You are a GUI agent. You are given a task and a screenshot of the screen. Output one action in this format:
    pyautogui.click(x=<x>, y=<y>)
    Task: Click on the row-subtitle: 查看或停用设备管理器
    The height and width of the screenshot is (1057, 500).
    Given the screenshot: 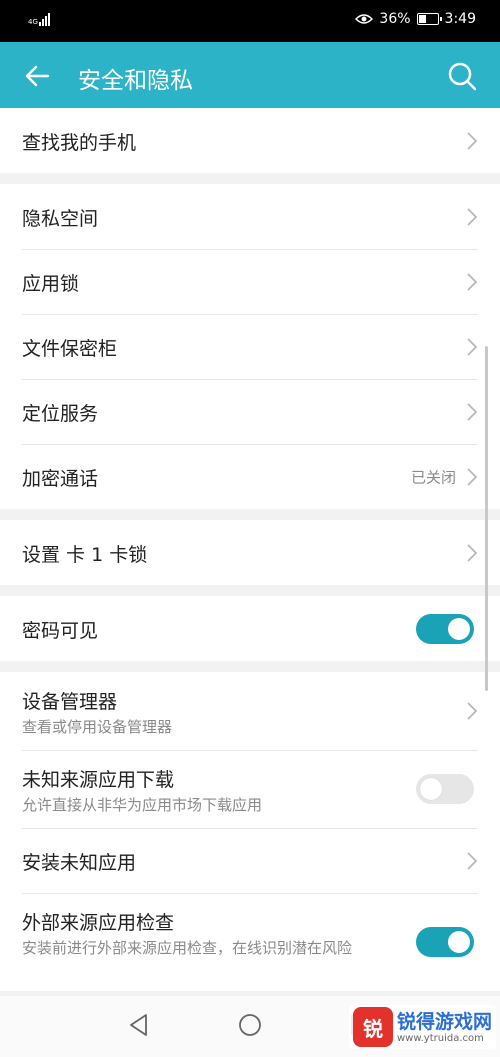 What is the action you would take?
    pyautogui.click(x=97, y=727)
    